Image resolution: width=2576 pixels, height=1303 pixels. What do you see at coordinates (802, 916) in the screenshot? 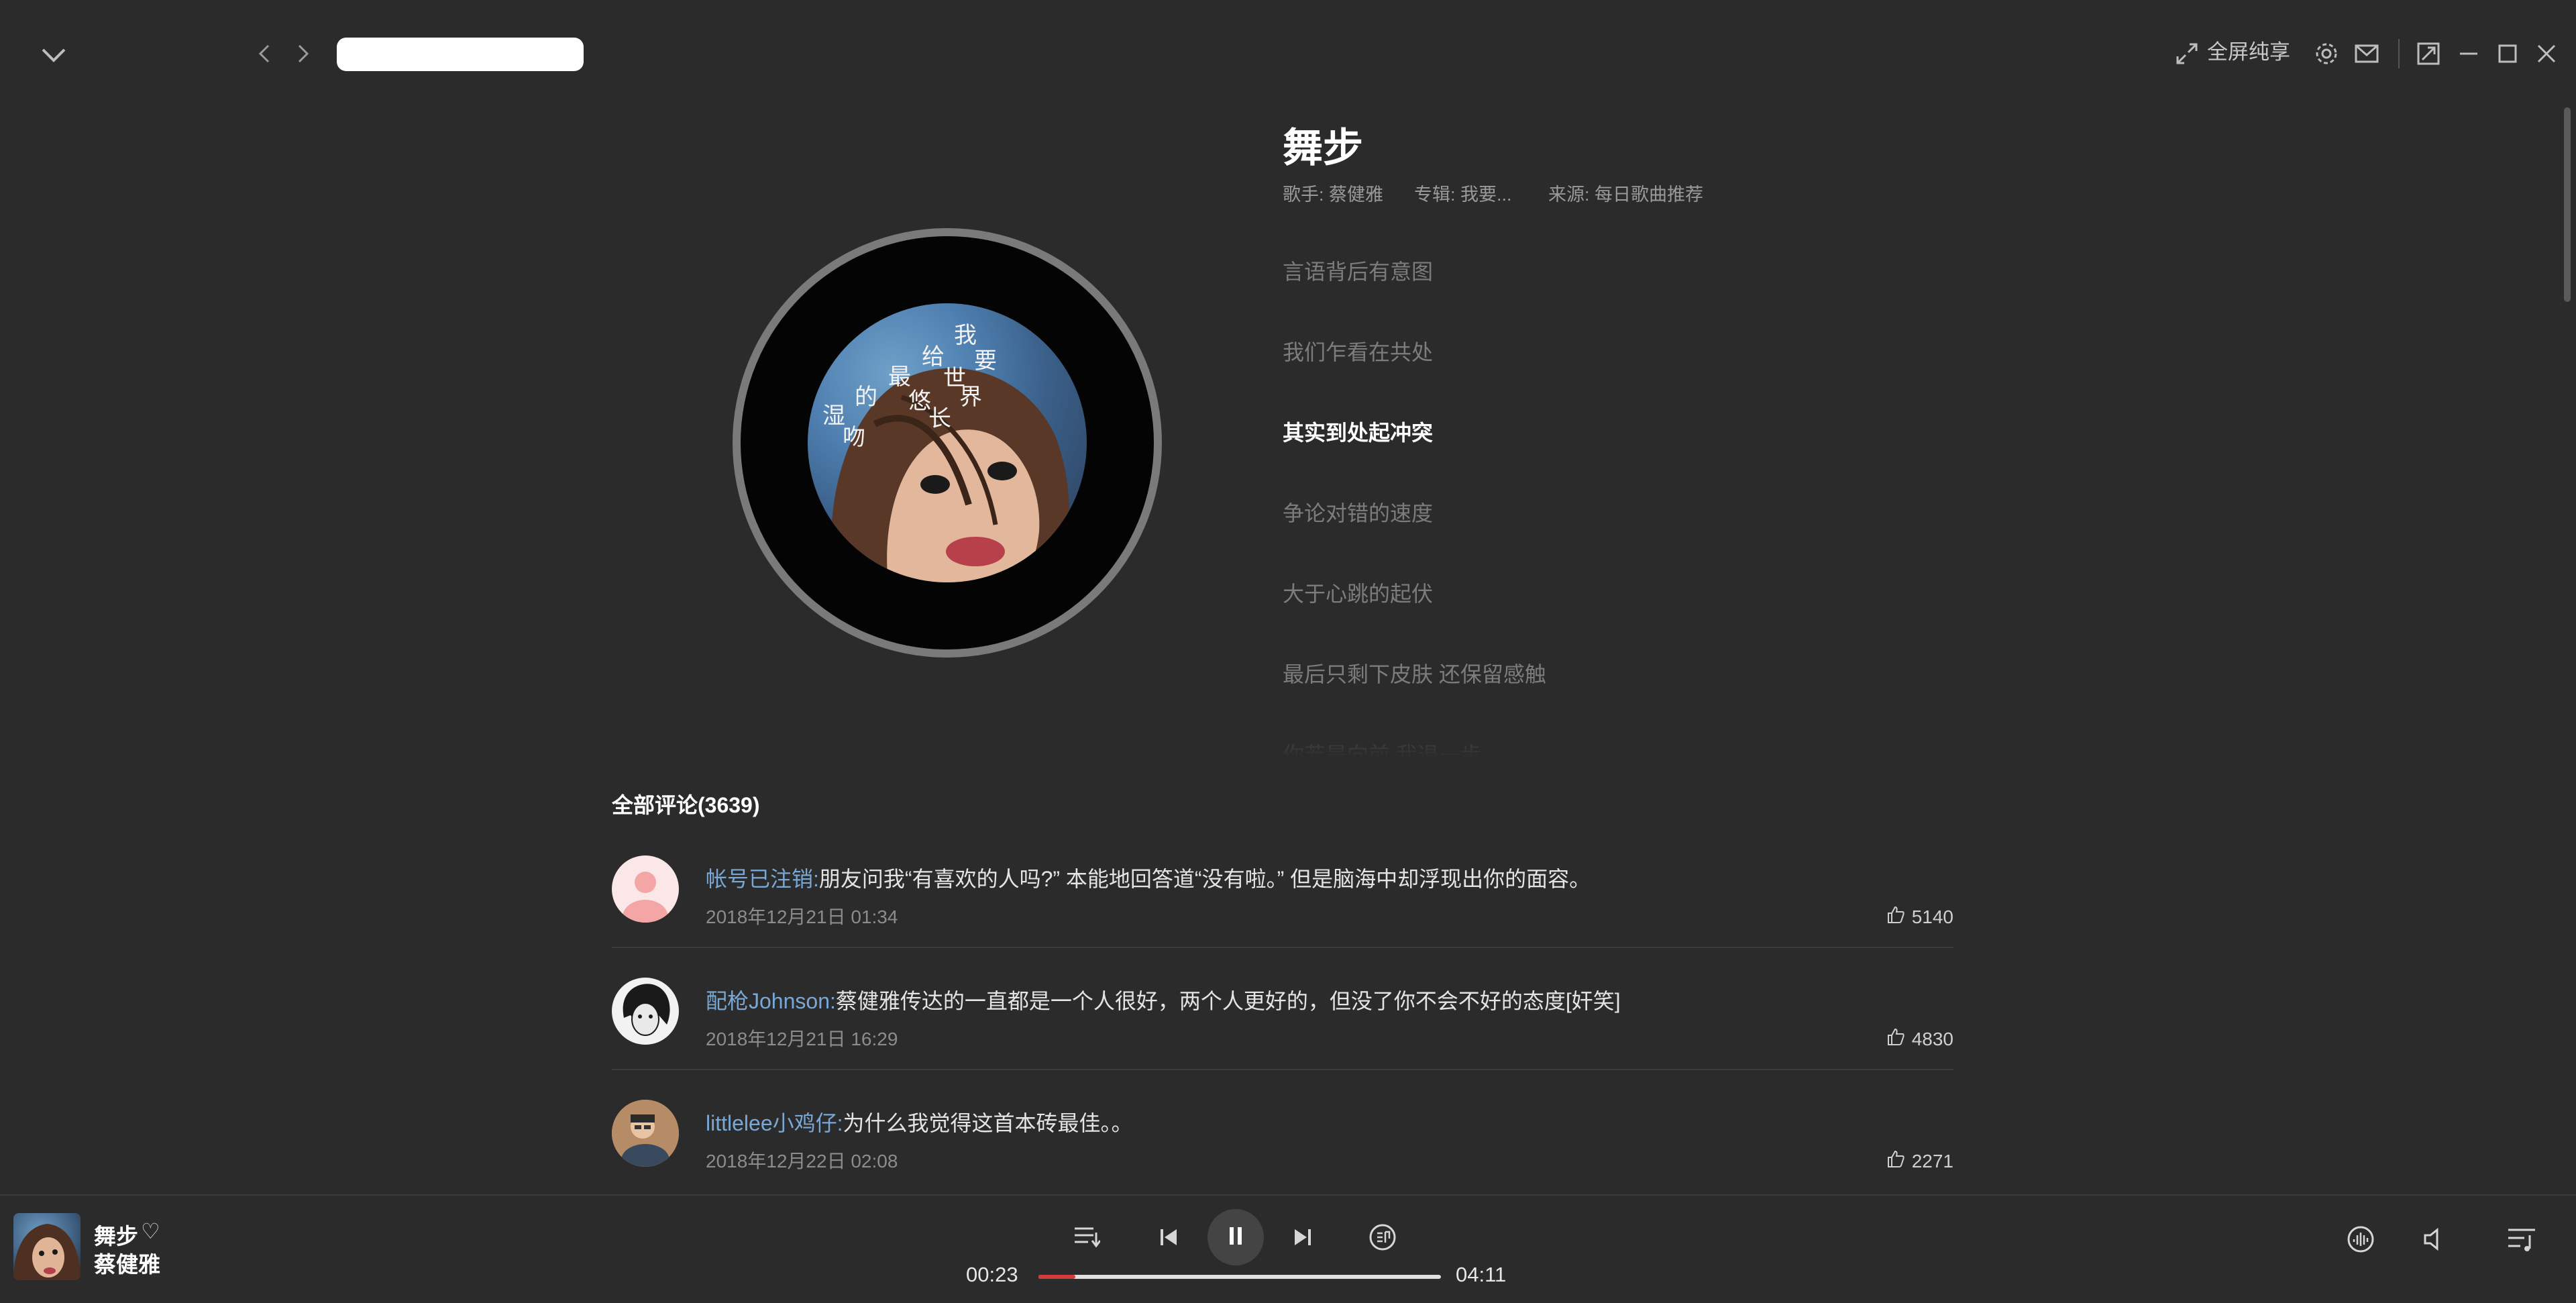
I see `comment-time: 2018年12月21日 01:34` at bounding box center [802, 916].